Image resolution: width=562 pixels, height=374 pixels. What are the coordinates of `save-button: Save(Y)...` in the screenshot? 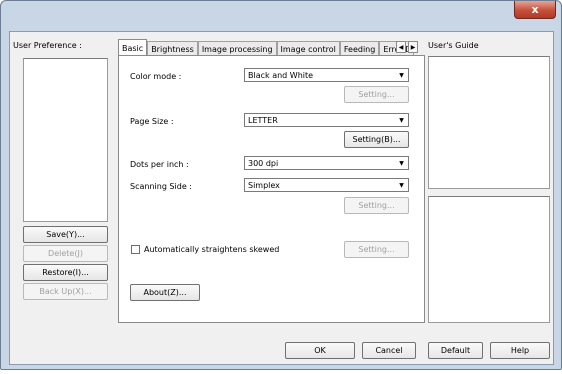 It's located at (65, 234).